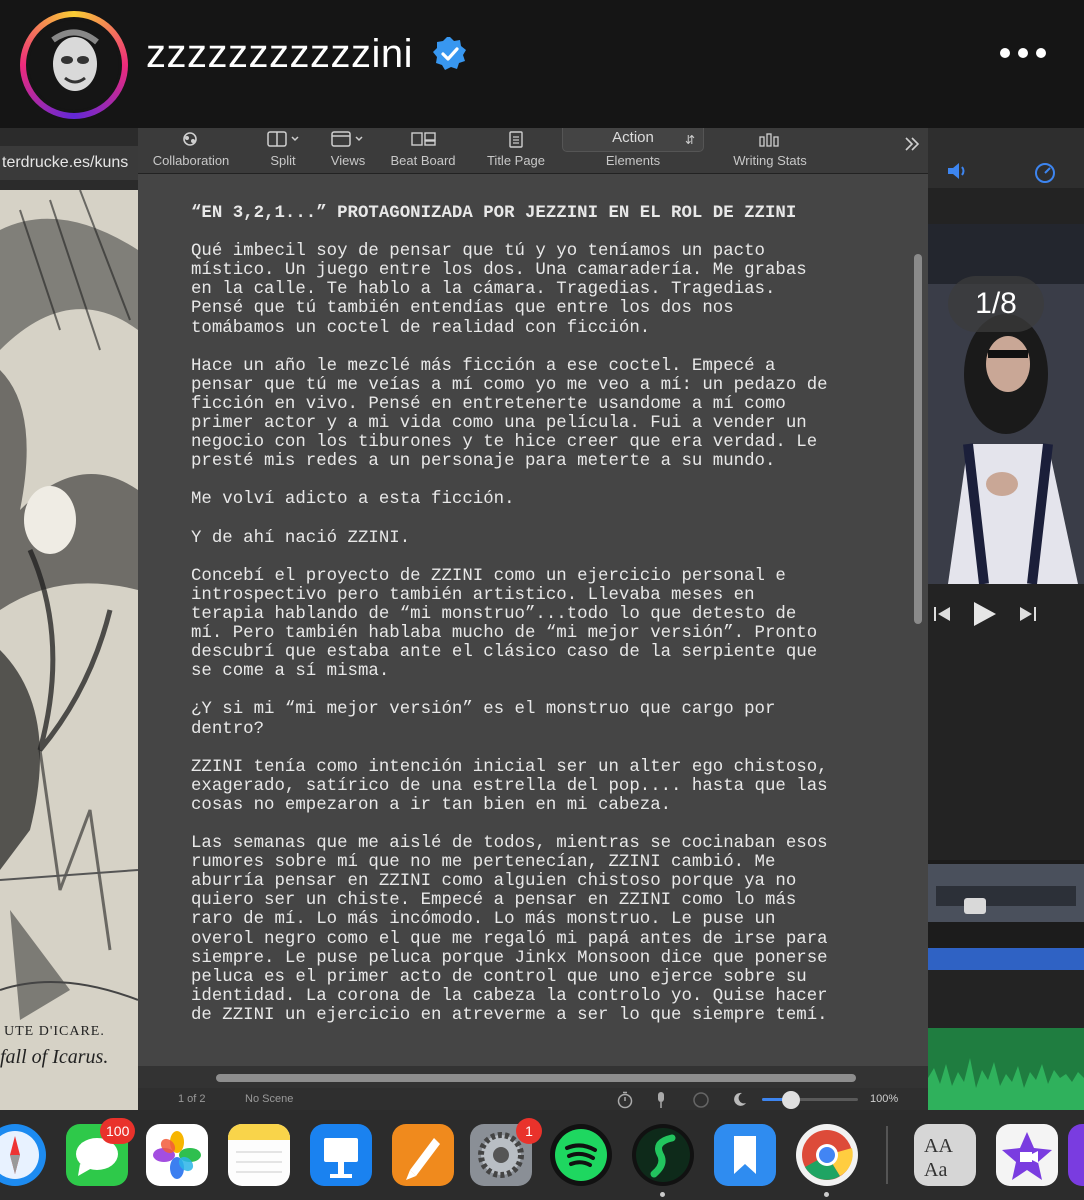 Image resolution: width=1084 pixels, height=1200 pixels. I want to click on engraving-caption-english: fall of Icarus., so click(54, 1057).